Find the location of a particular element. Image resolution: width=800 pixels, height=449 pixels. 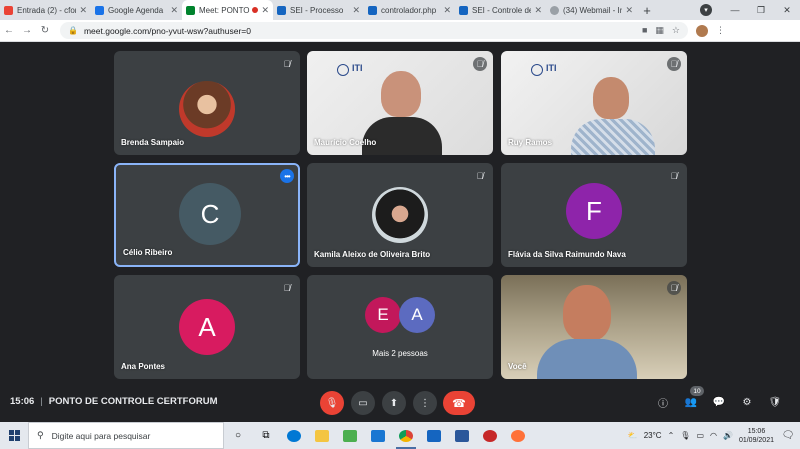

maximize-icon: ❐ is located at coordinates (761, 10).